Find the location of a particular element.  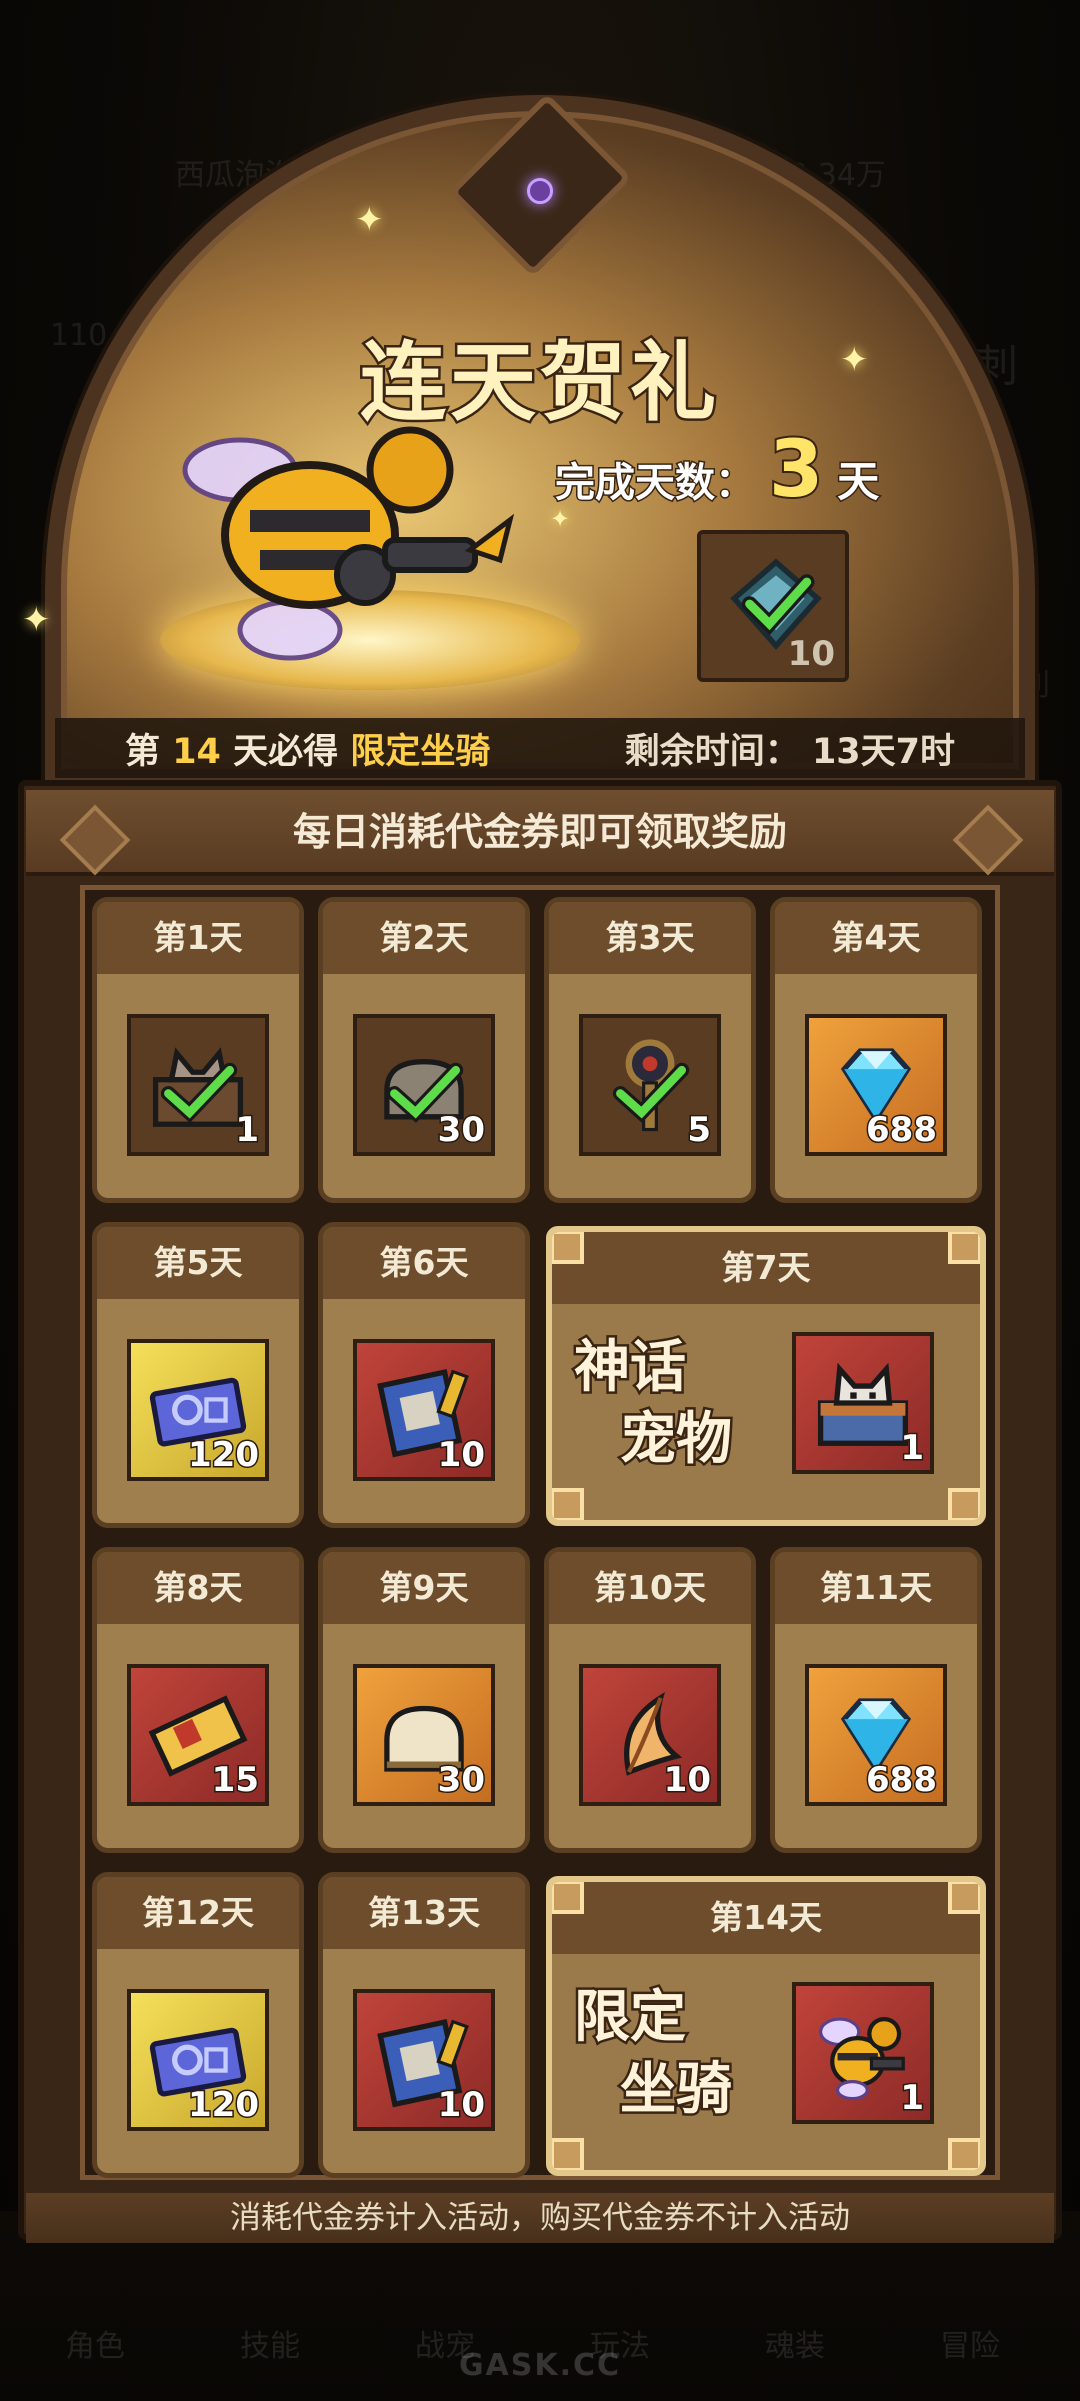

day-label: 第9天 is located at coordinates (424, 1588).